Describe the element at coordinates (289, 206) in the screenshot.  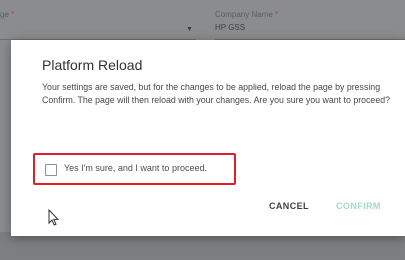
I see `cancel-button: CANCEL` at that location.